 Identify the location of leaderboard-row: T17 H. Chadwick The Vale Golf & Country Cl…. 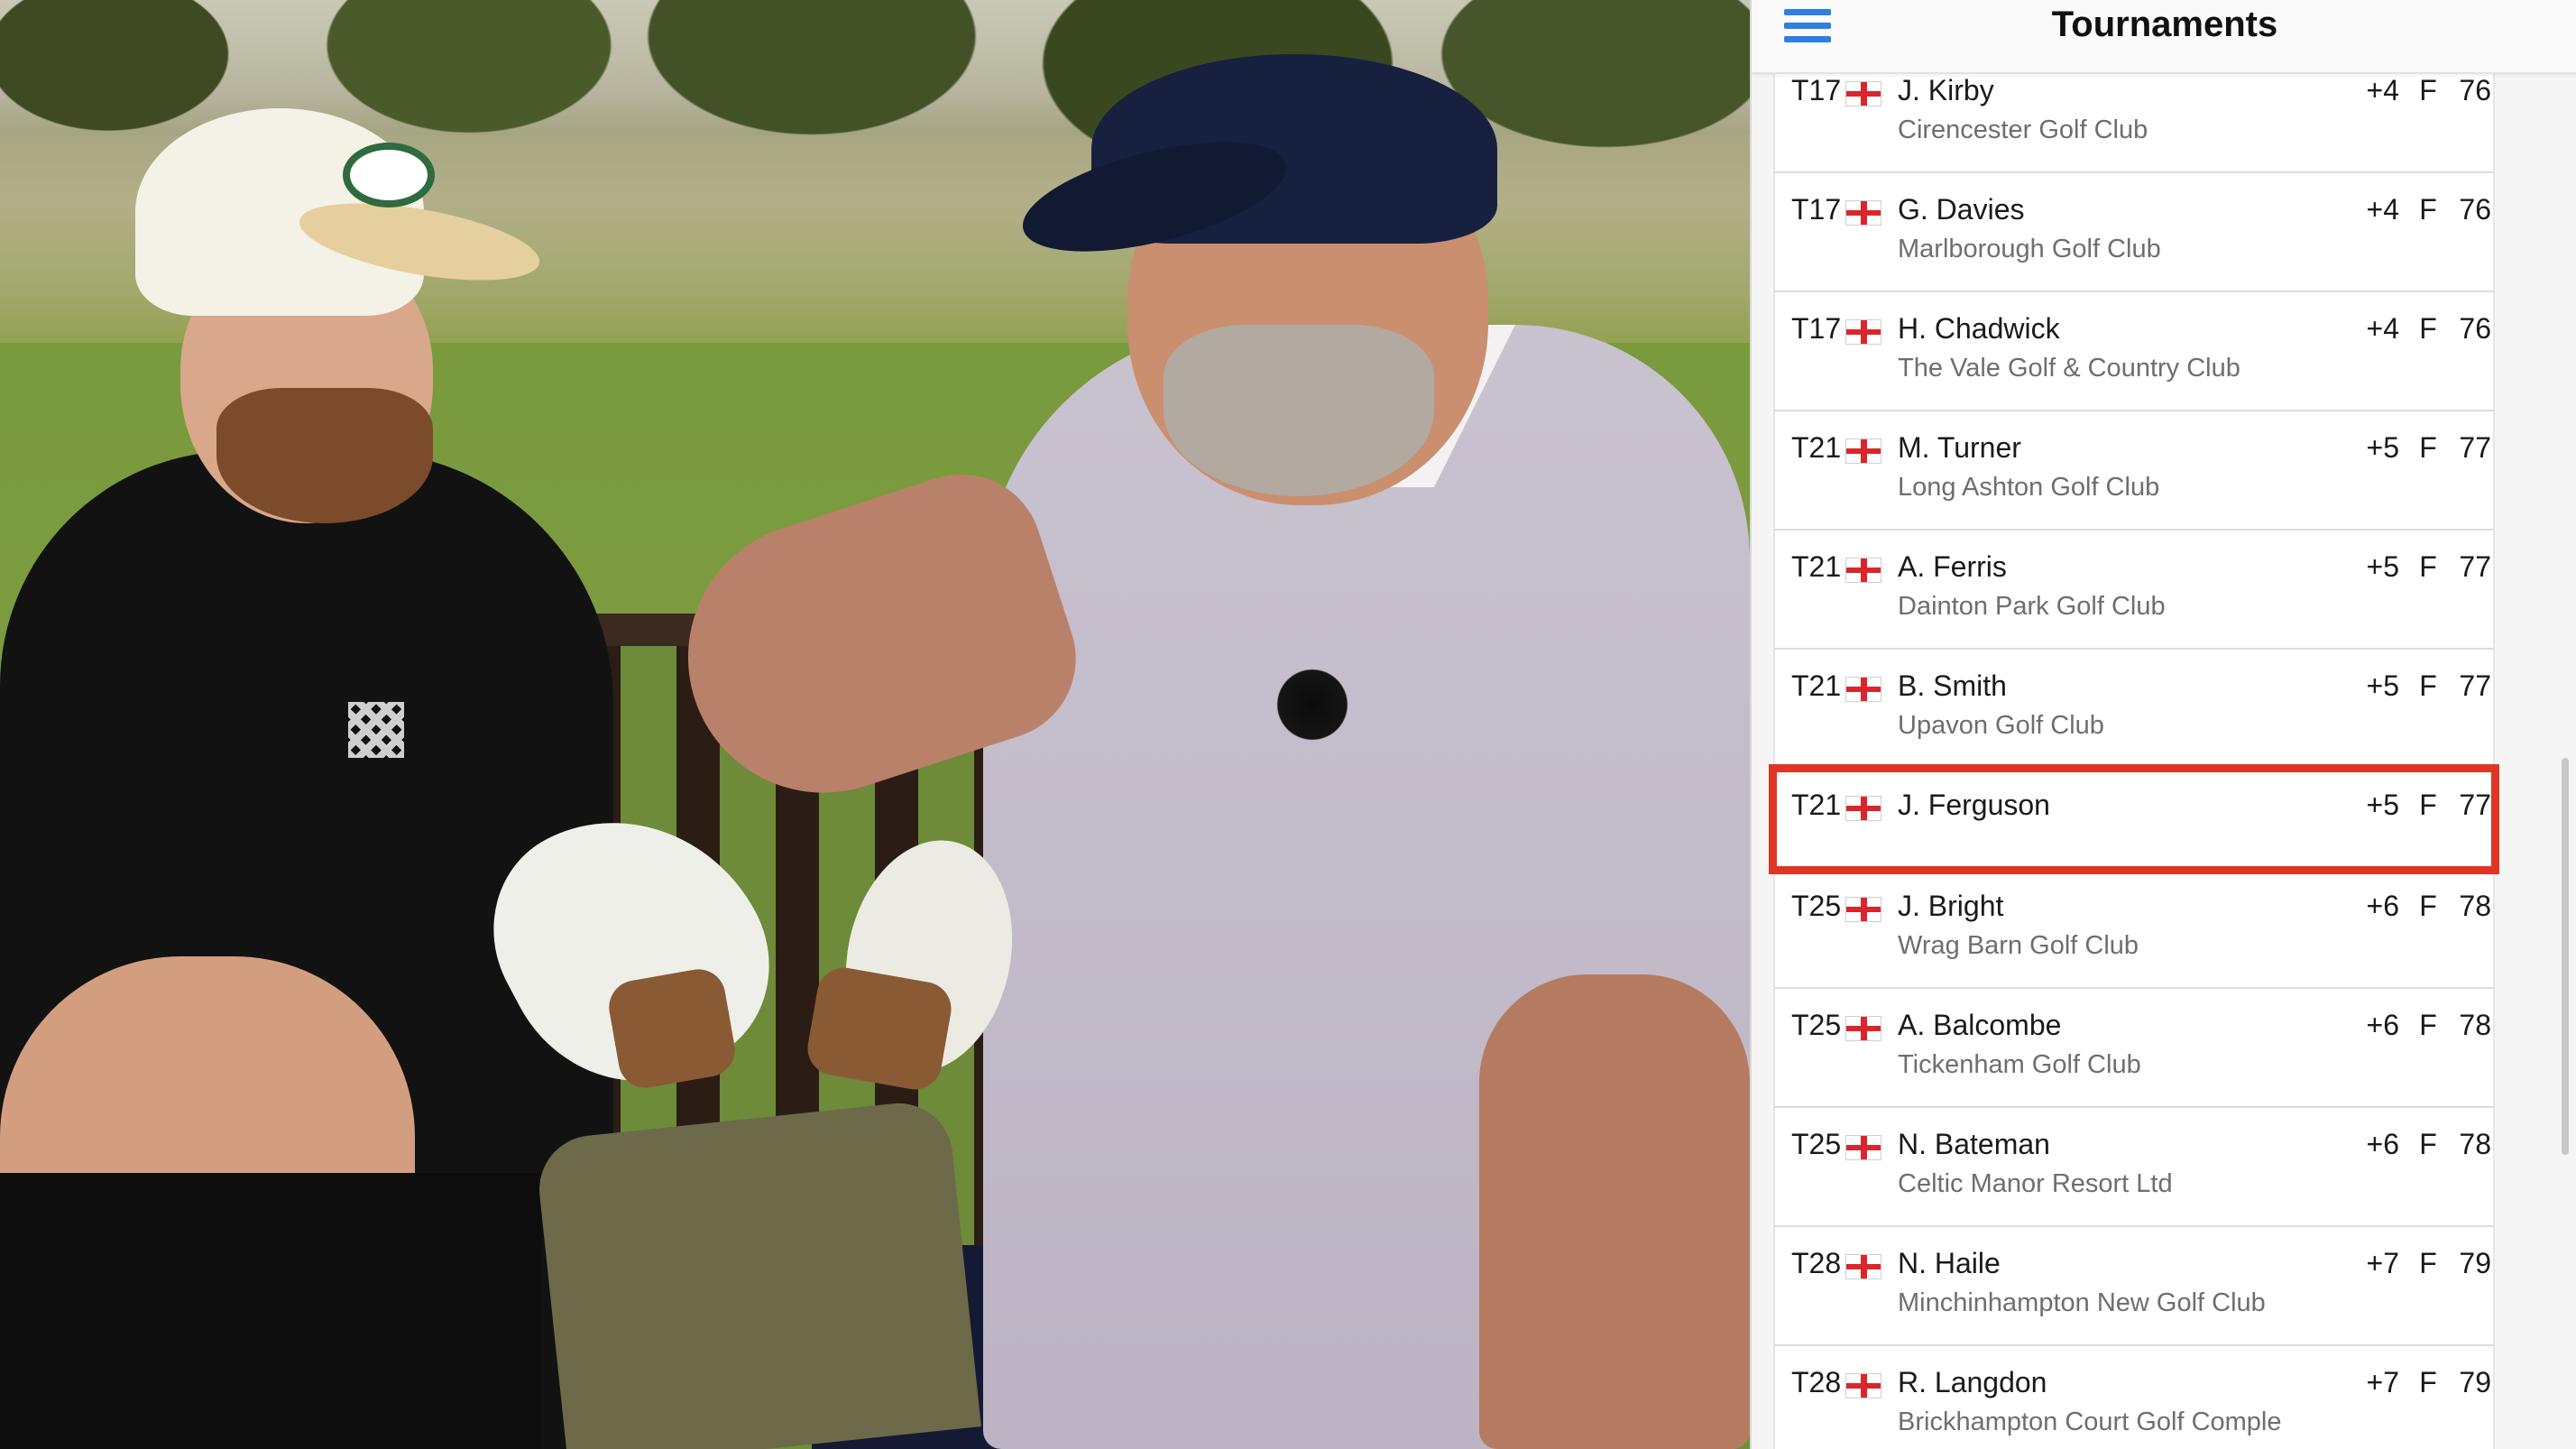
(2134, 352).